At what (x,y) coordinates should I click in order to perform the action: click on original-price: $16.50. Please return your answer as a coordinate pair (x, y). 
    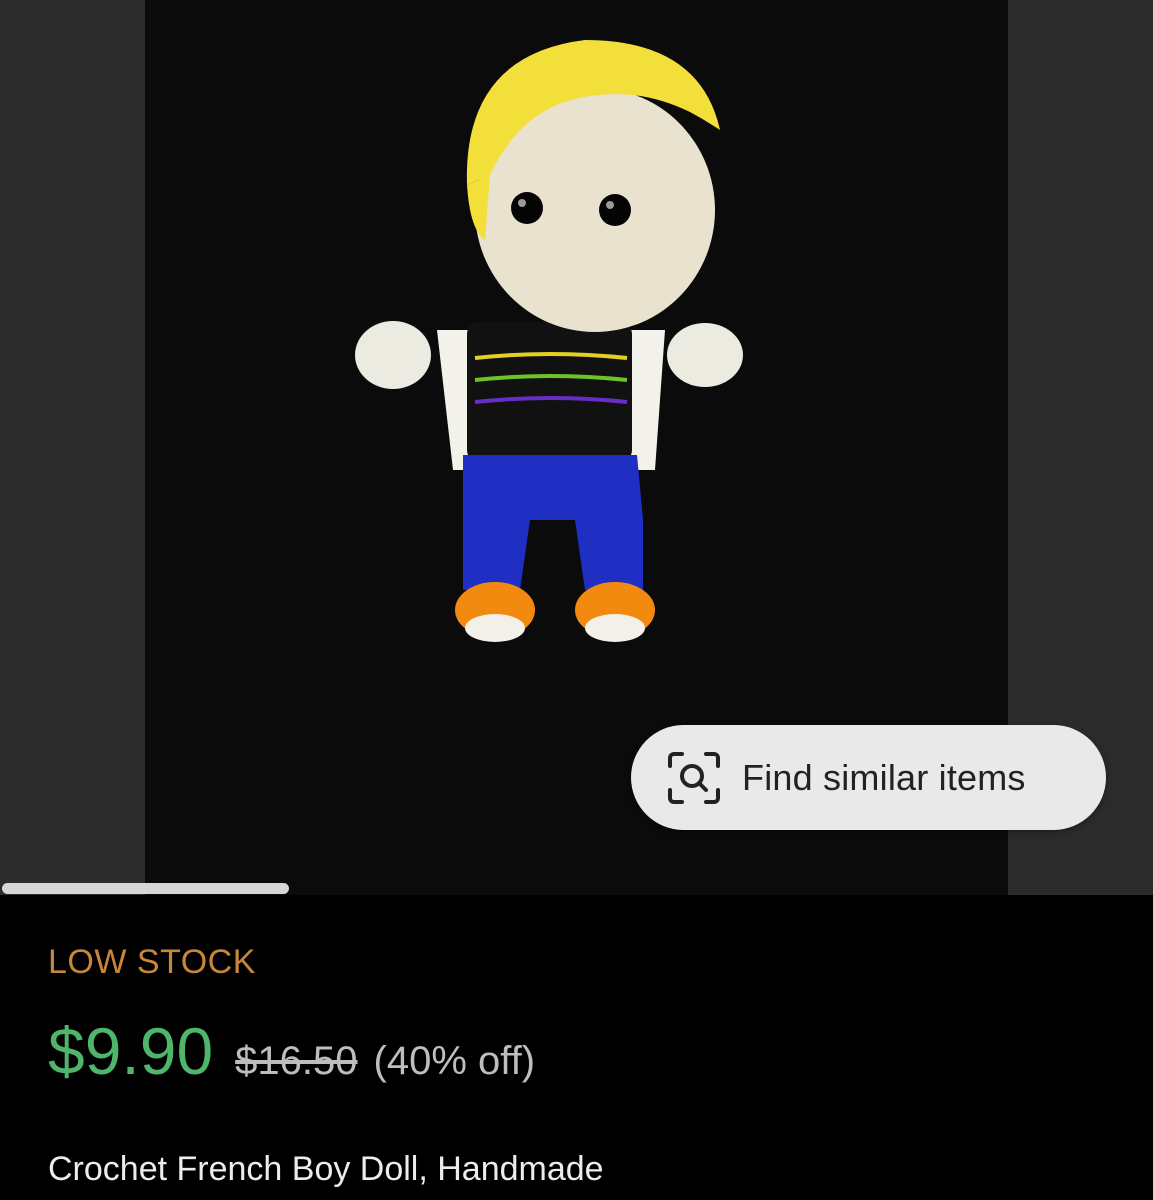
    Looking at the image, I should click on (296, 1061).